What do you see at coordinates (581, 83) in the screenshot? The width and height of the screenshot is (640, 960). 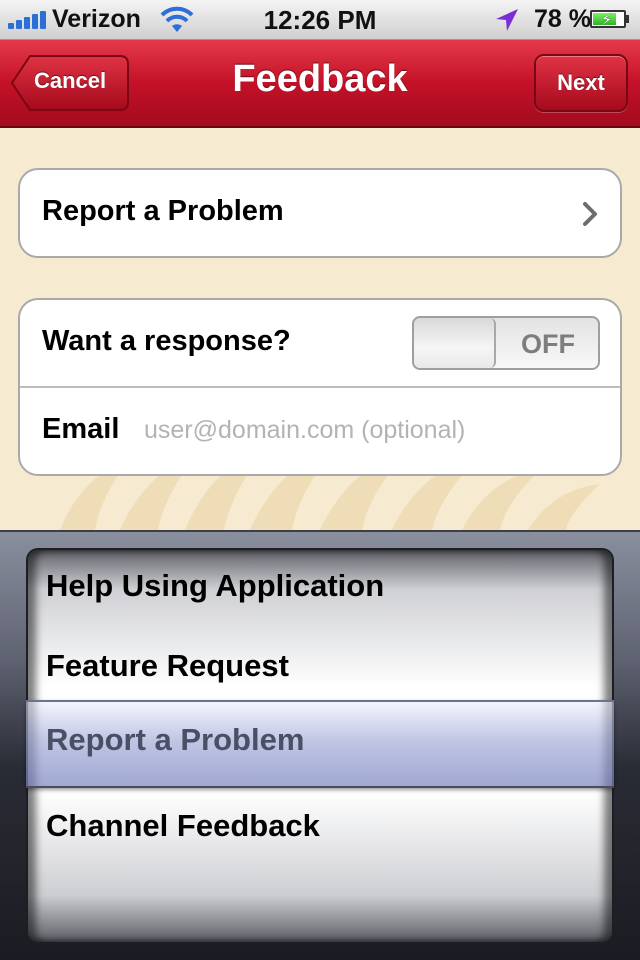 I see `next-button: Next` at bounding box center [581, 83].